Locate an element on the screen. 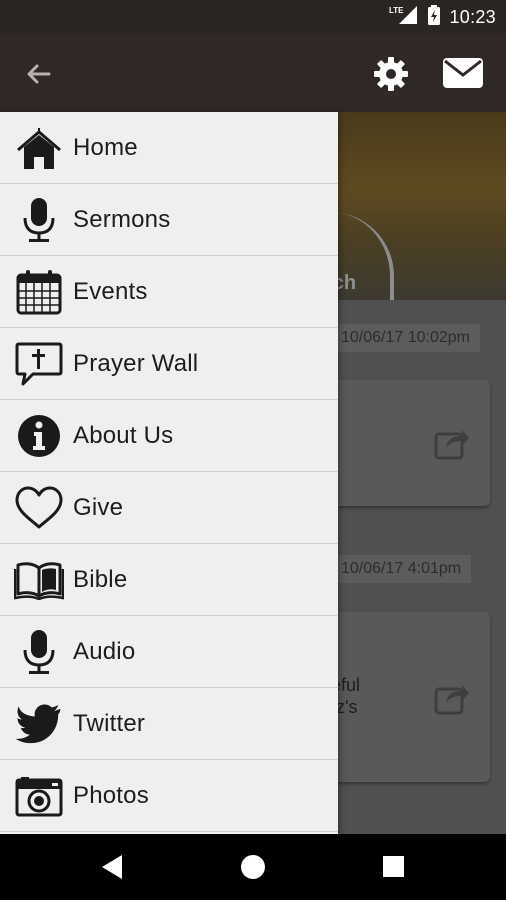 The height and width of the screenshot is (900, 506). drawer-item-label: Twitter is located at coordinates (109, 723).